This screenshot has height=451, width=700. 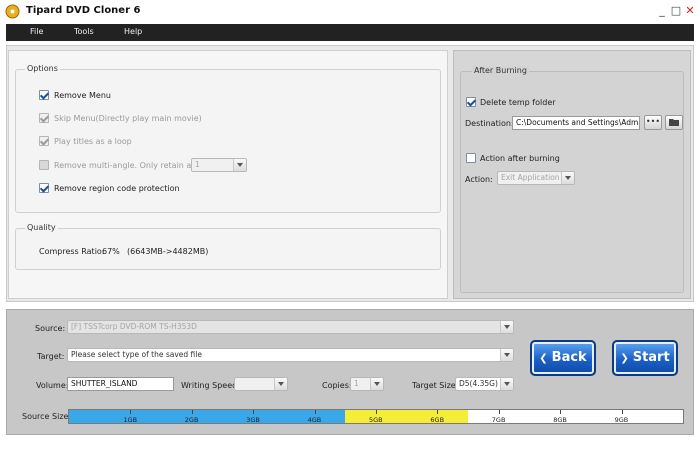 I want to click on copies-value: 1, so click(x=356, y=383).